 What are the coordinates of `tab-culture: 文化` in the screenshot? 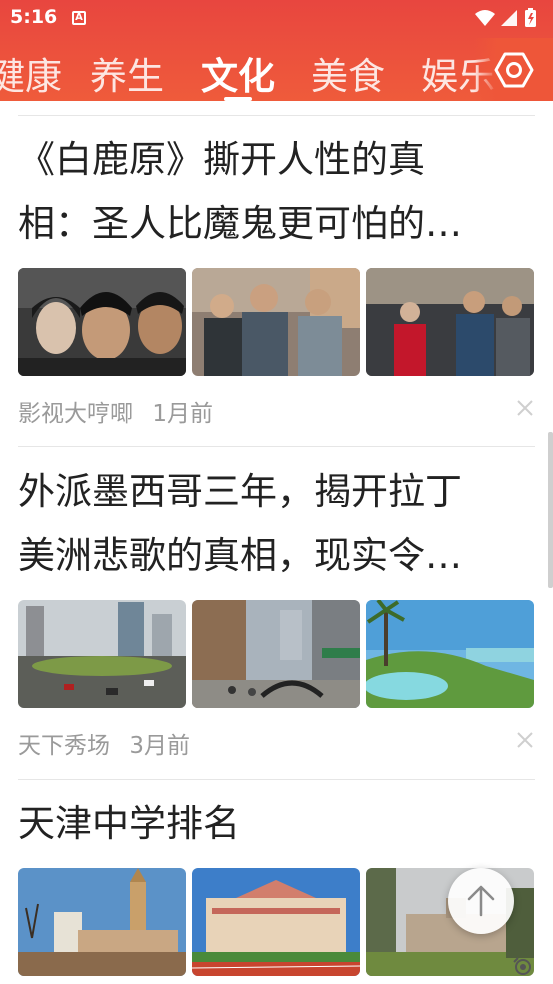 It's located at (238, 73).